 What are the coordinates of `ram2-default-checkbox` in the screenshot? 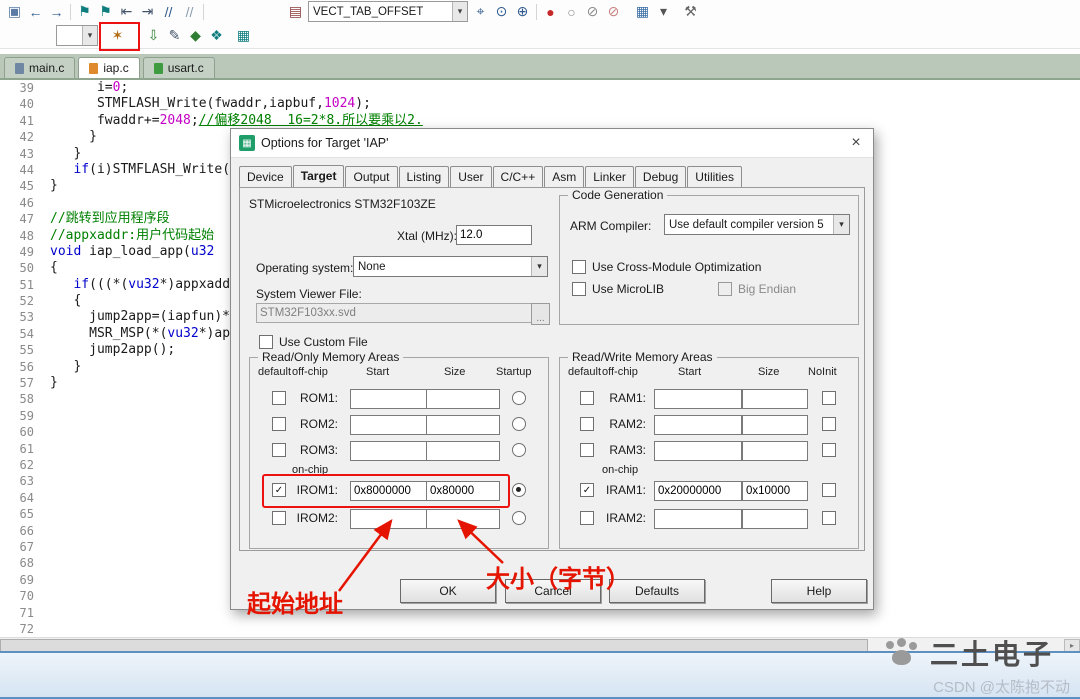 It's located at (587, 424).